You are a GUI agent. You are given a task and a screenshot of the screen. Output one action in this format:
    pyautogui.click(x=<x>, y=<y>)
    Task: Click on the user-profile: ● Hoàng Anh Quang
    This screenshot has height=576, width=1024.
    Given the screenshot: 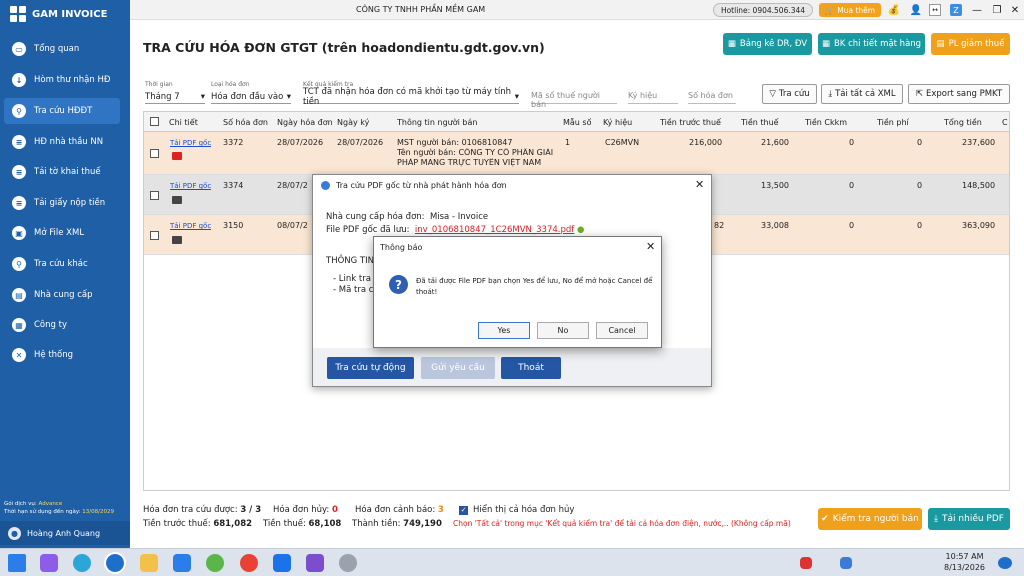 What is the action you would take?
    pyautogui.click(x=65, y=533)
    